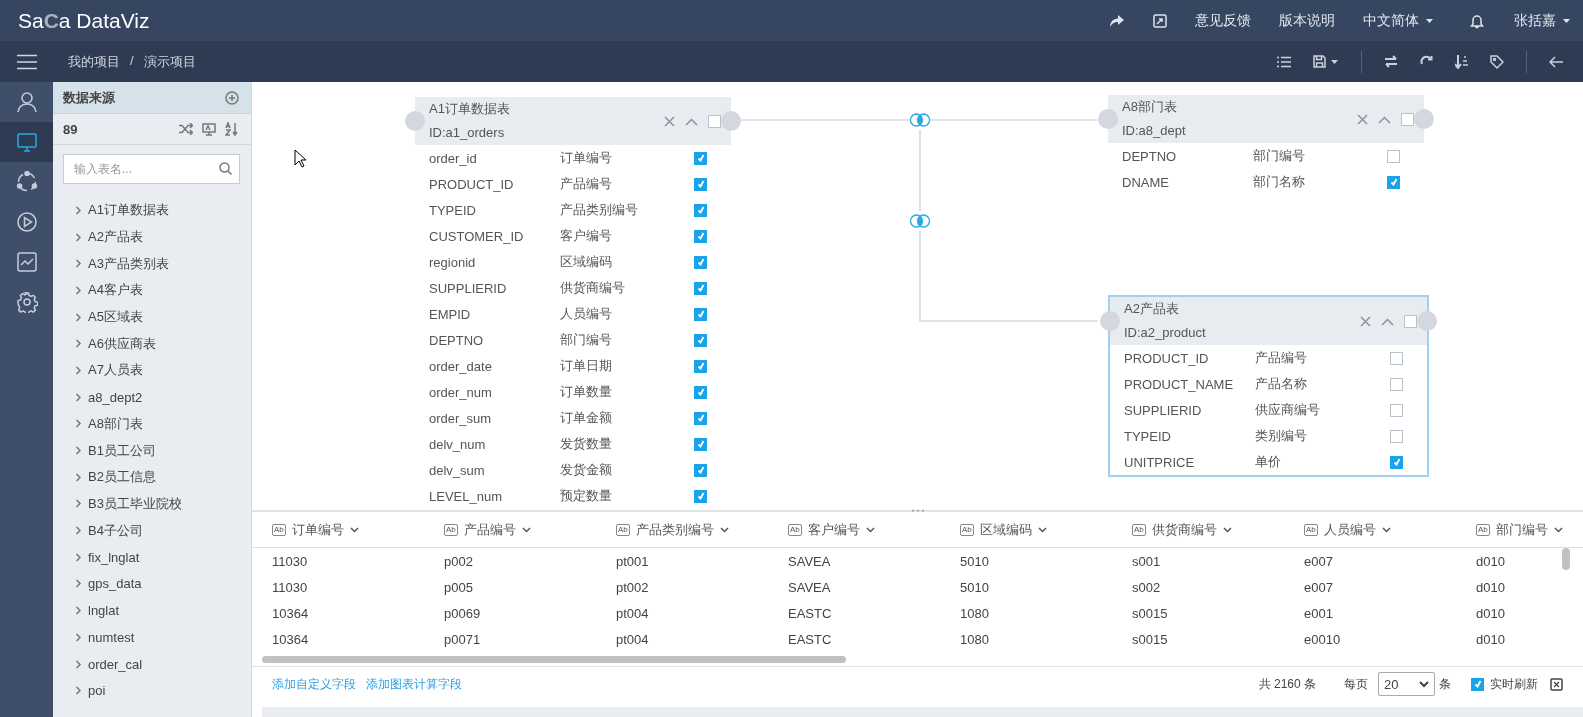 The image size is (1583, 717). Describe the element at coordinates (122, 477) in the screenshot. I see `table-name: B2员工信息` at that location.